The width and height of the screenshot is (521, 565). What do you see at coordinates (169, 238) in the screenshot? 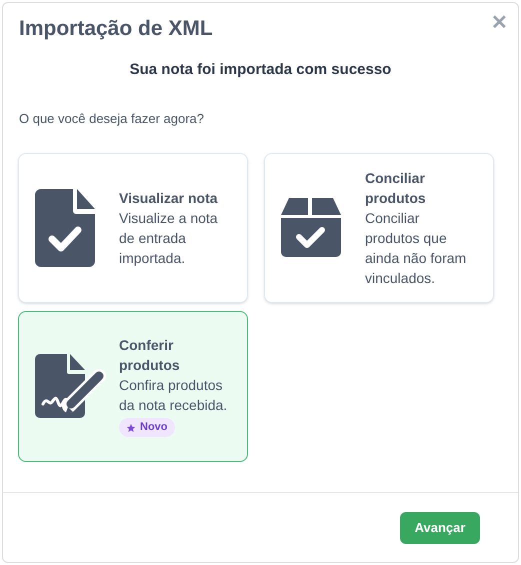
I see `option-description: Visualize a nota de entrada importada.` at bounding box center [169, 238].